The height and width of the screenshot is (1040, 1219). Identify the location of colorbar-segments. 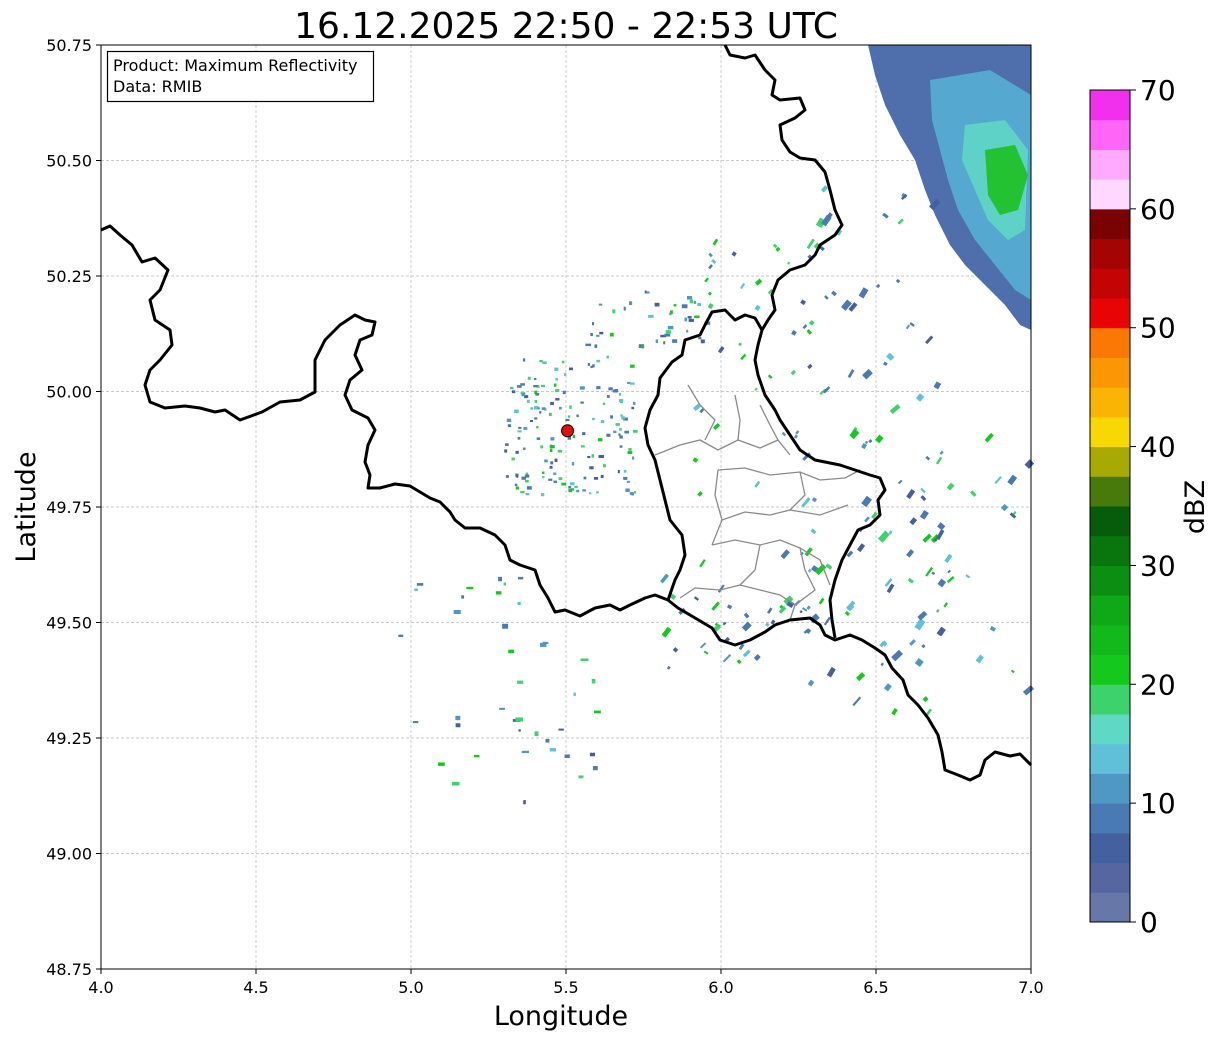
(1110, 506).